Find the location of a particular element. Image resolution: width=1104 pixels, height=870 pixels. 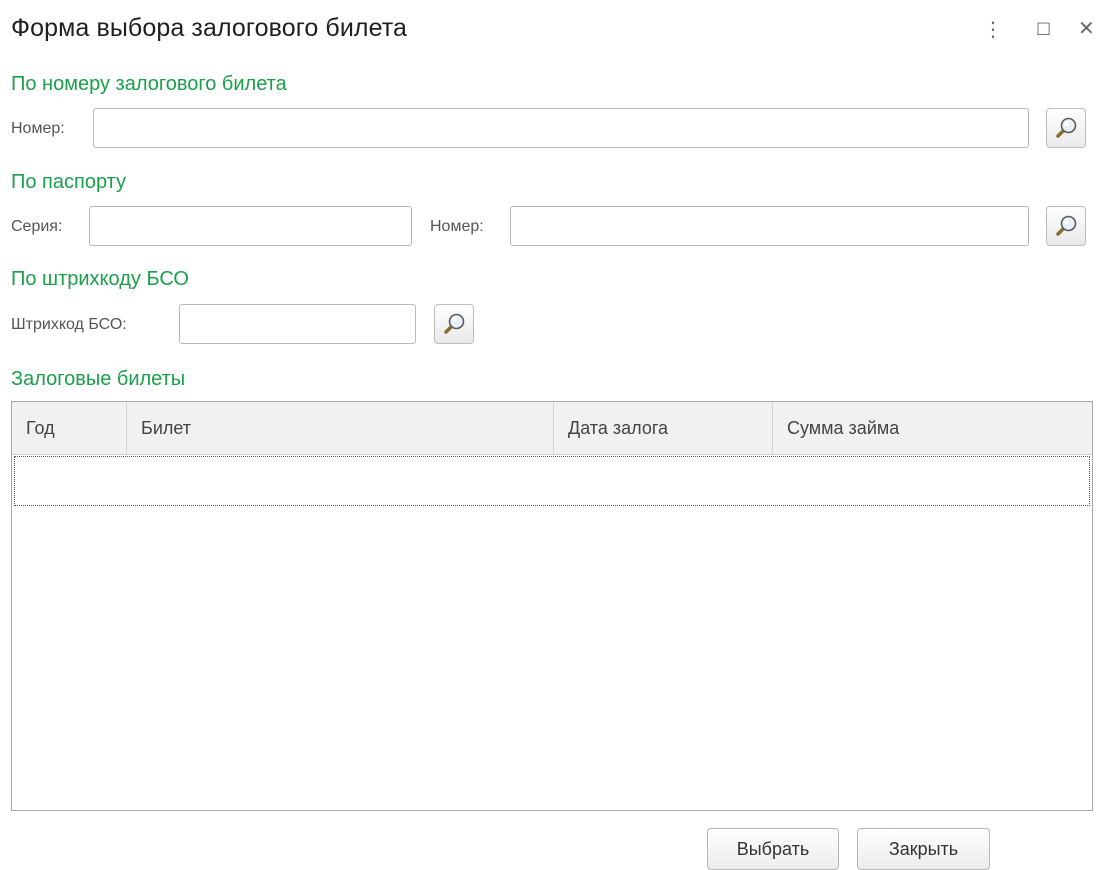

window-title: Форма выбора залогового билета is located at coordinates (209, 28).